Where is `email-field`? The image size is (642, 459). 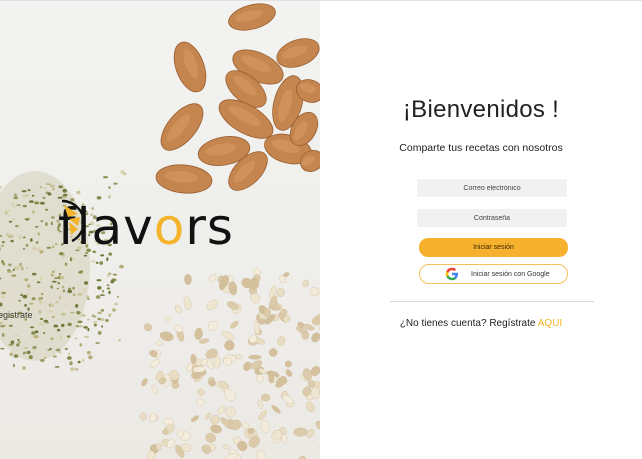
email-field is located at coordinates (492, 188).